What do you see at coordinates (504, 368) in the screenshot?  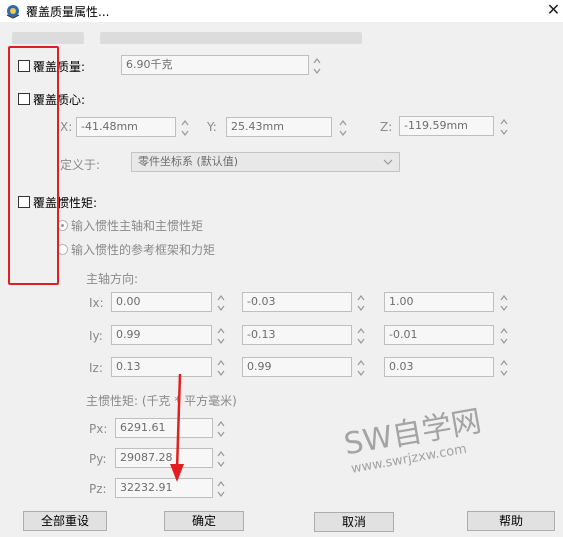 I see `iz-z-spinner` at bounding box center [504, 368].